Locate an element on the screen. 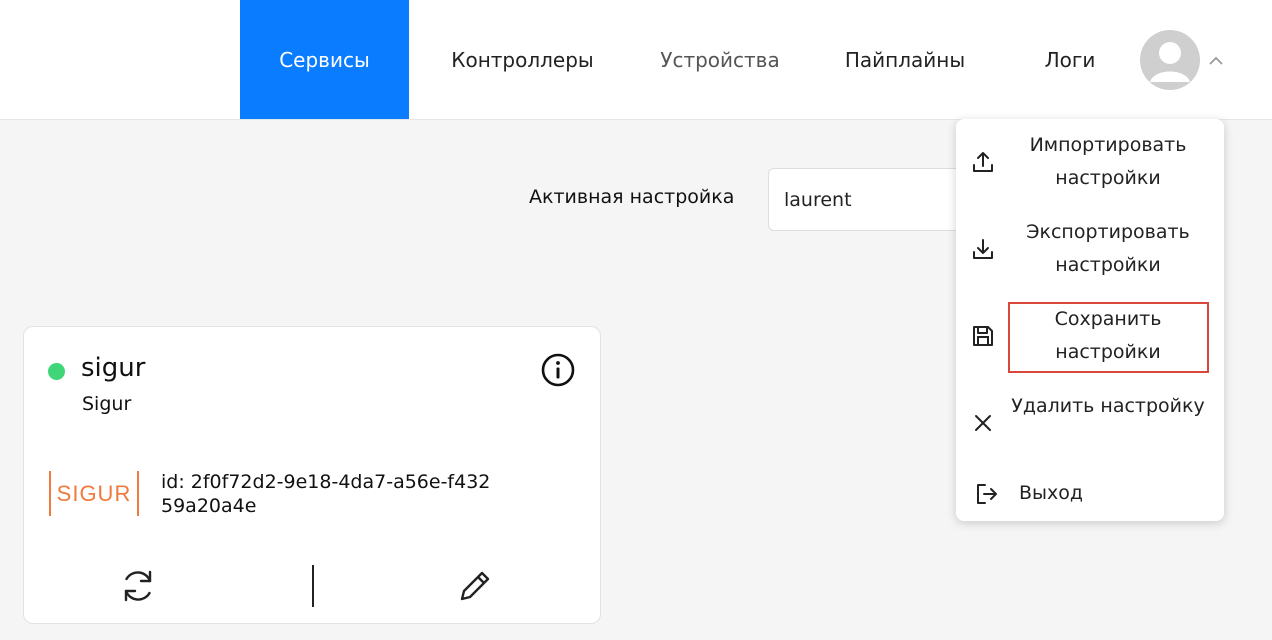 The width and height of the screenshot is (1272, 640). menu-item-logout: Выход is located at coordinates (1090, 494).